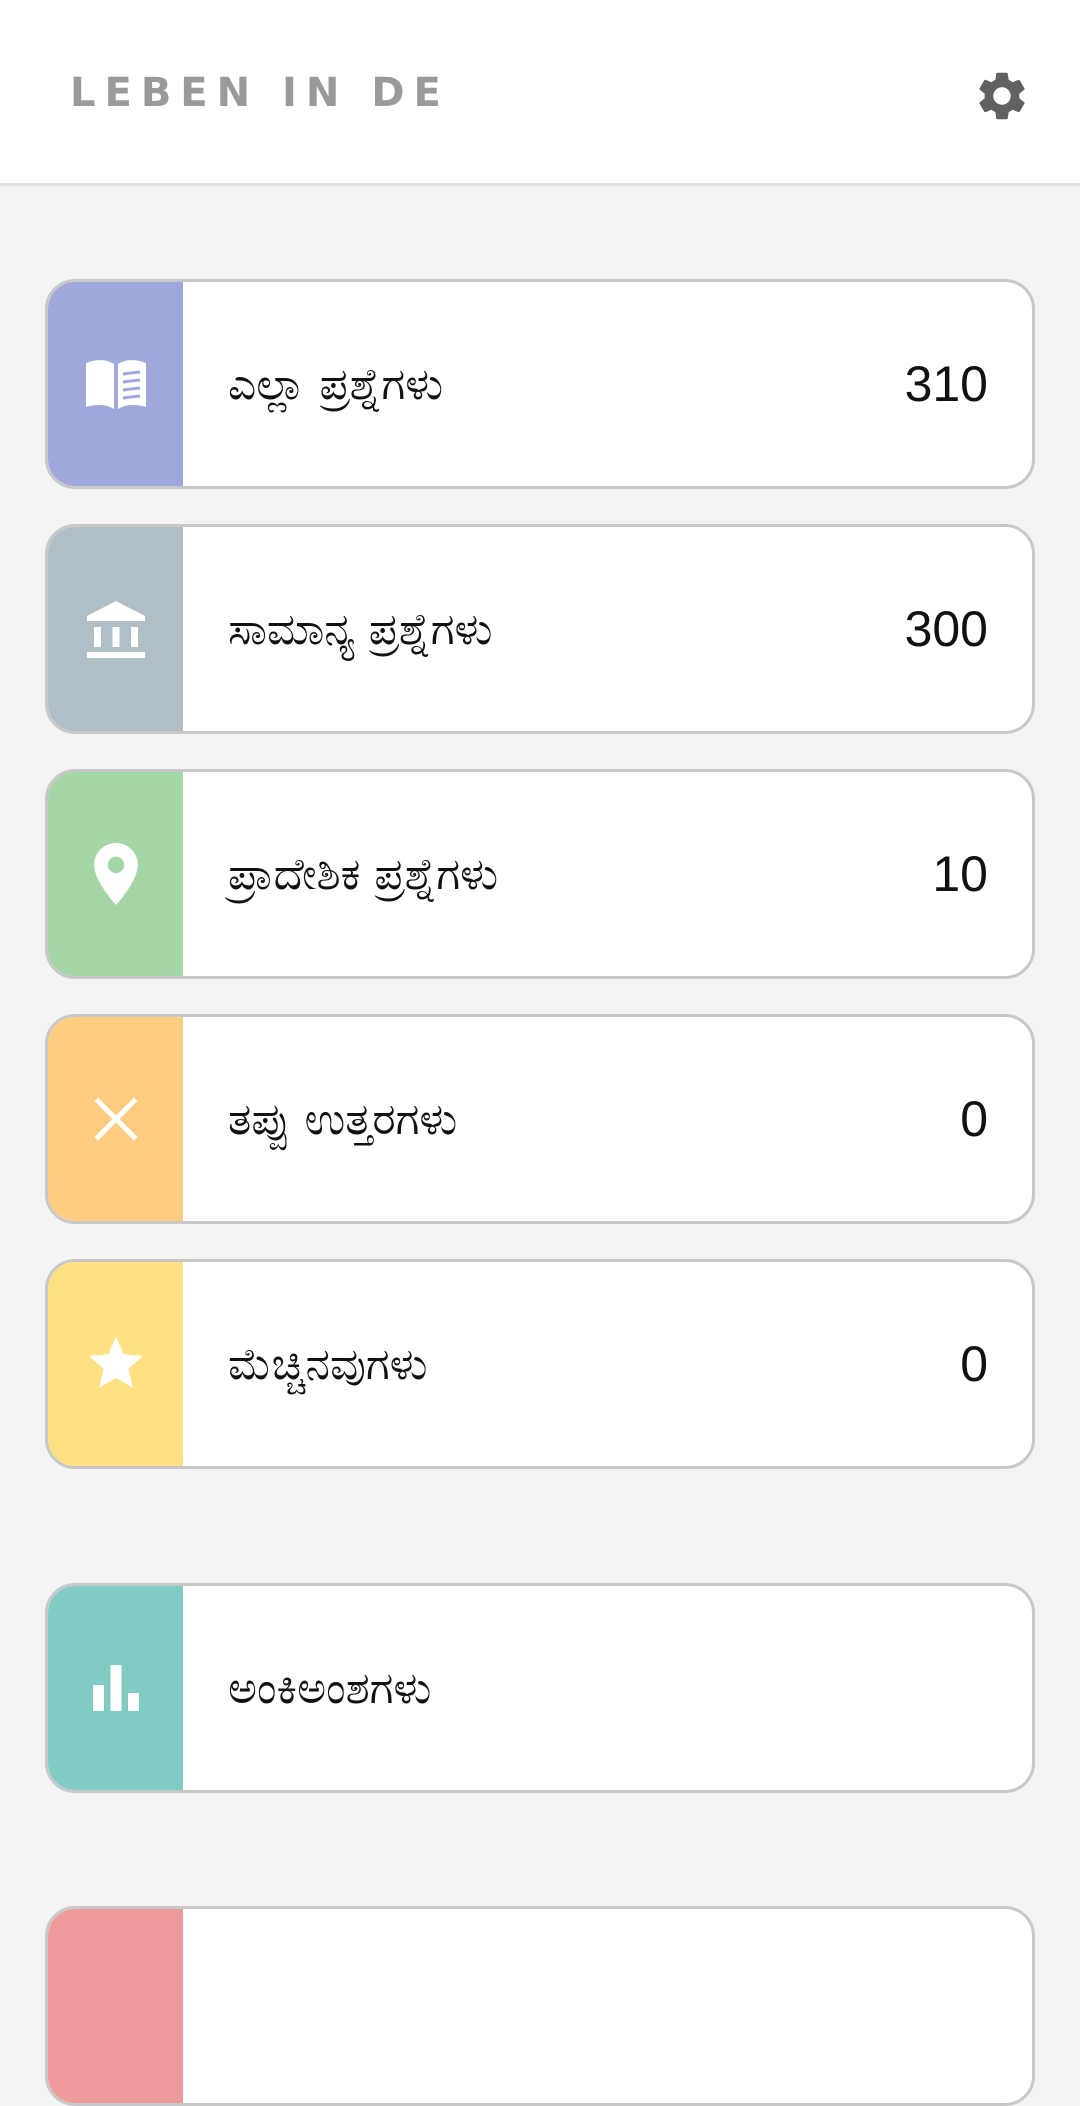 The height and width of the screenshot is (2106, 1080). I want to click on close-icon, so click(115, 1119).